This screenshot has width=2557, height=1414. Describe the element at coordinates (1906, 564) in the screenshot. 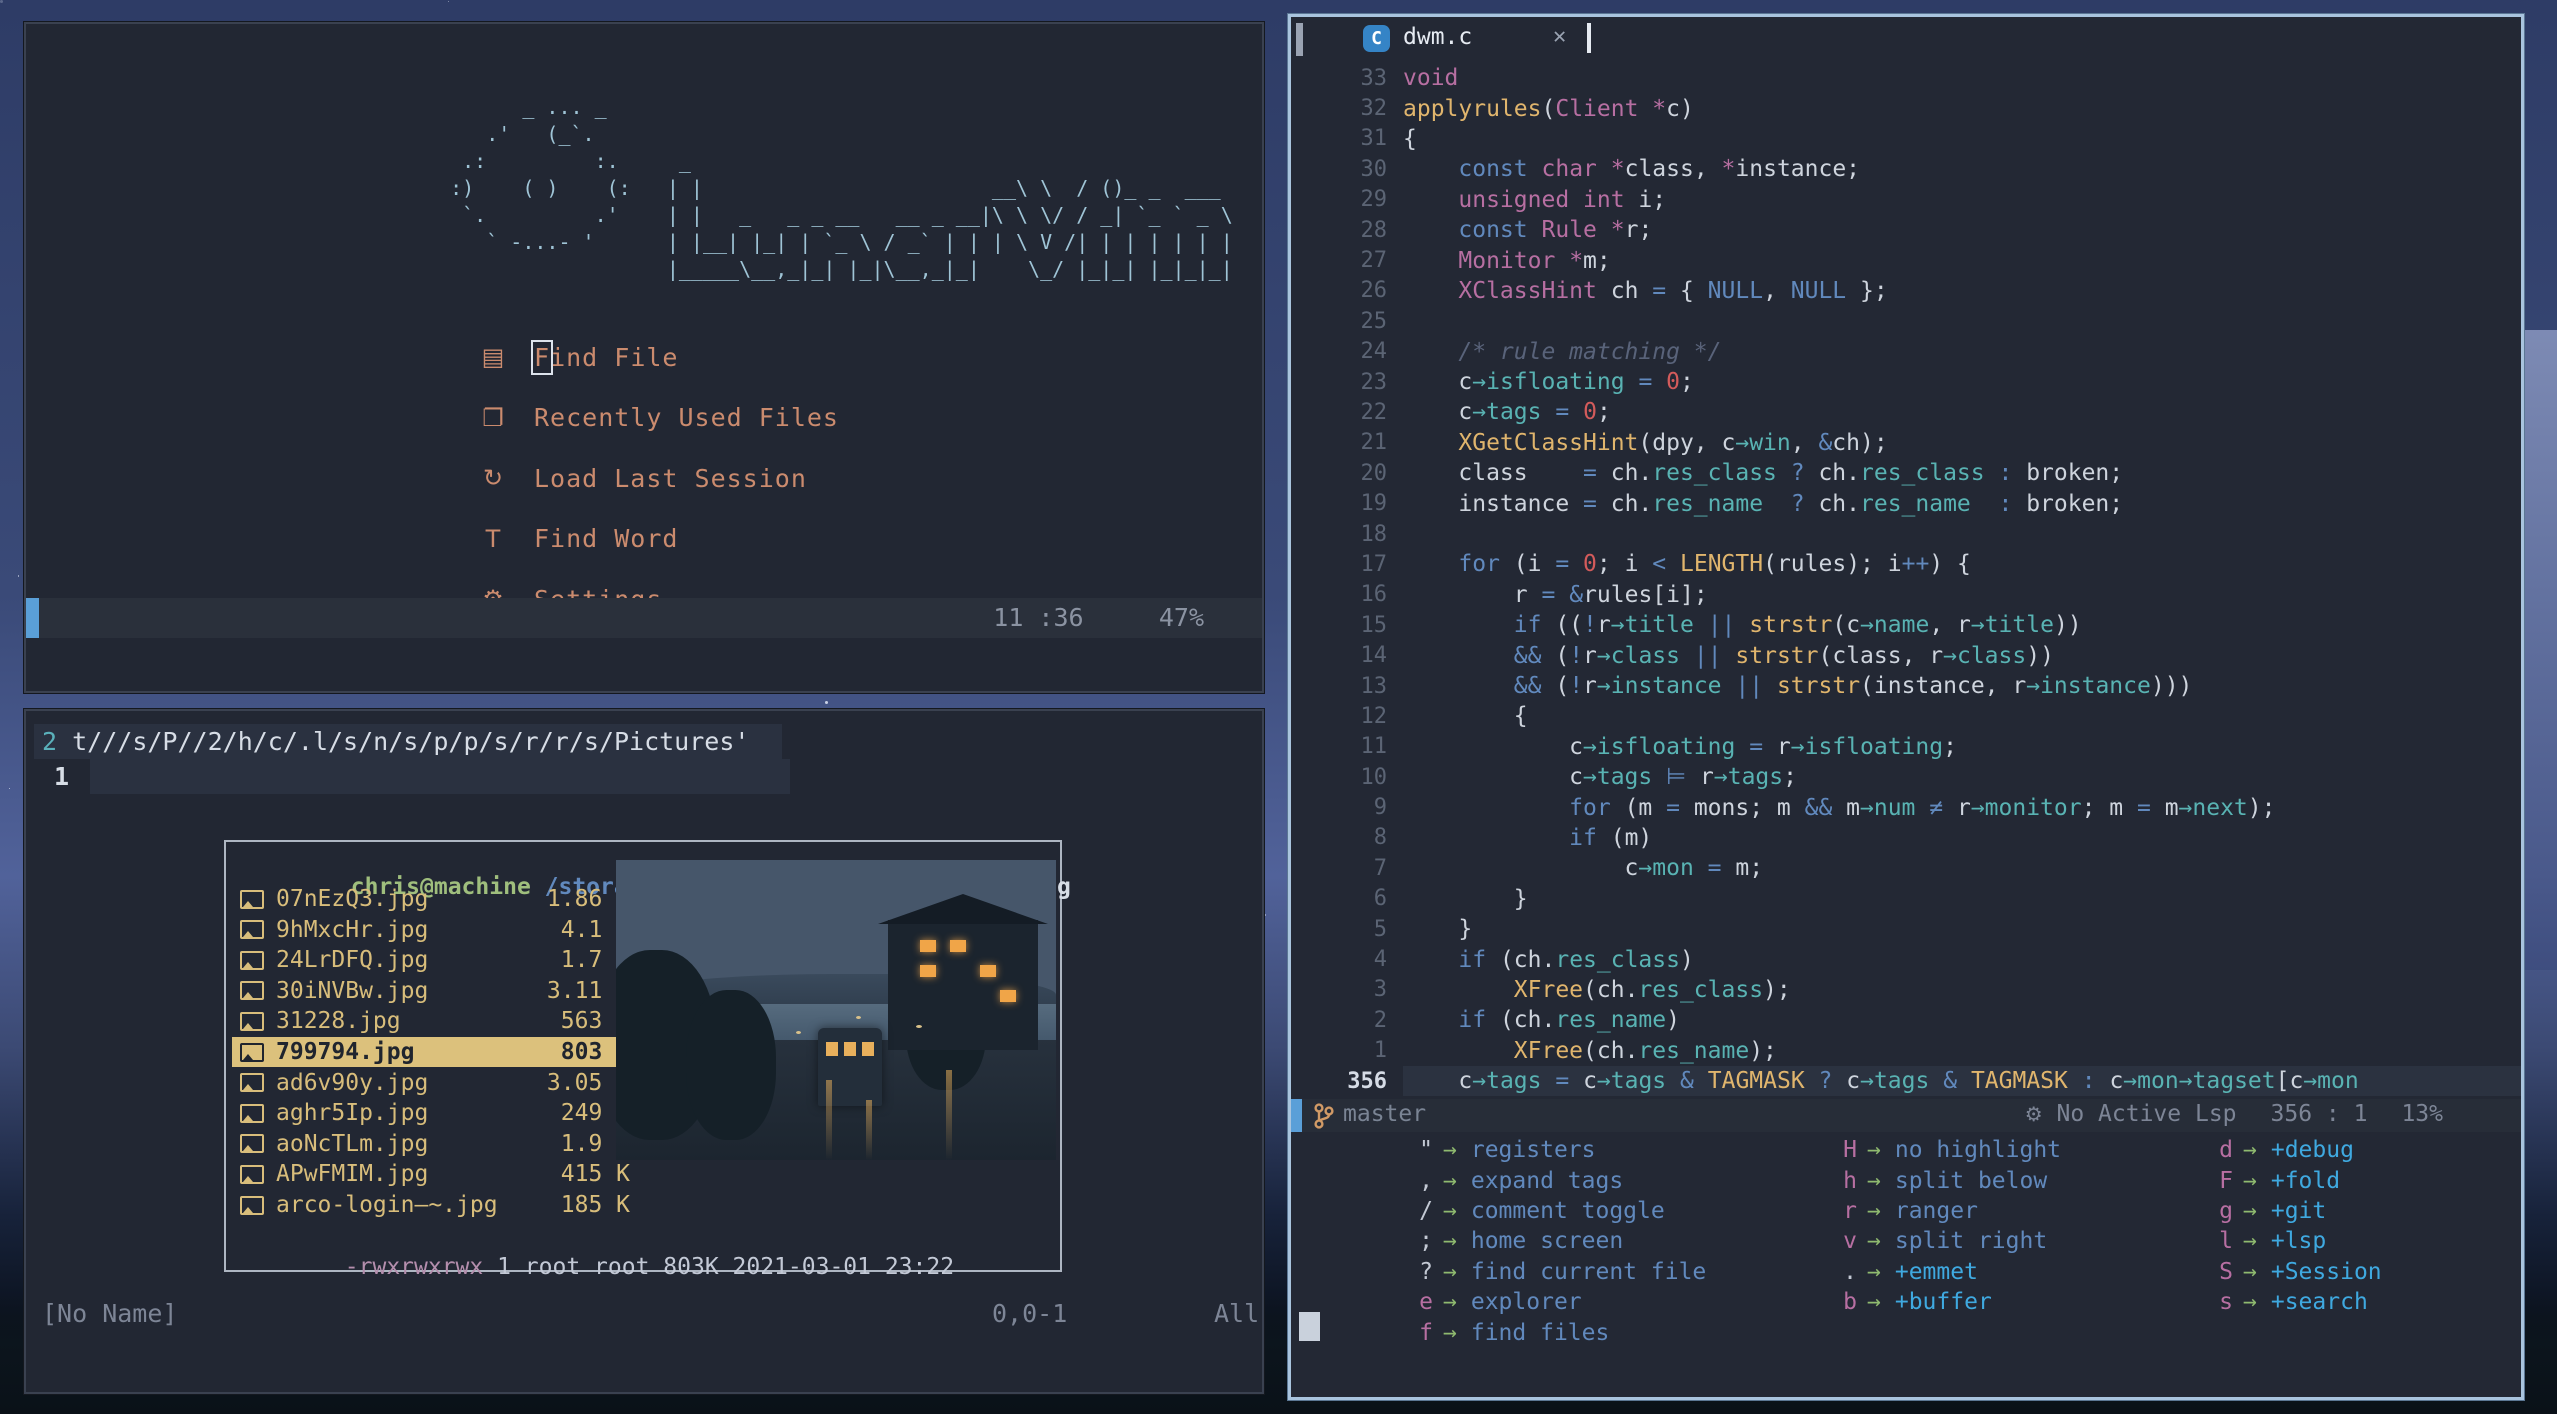

I see `code-line: 17 for (i = 0; i < LENGTH (rules); i ++) {` at that location.